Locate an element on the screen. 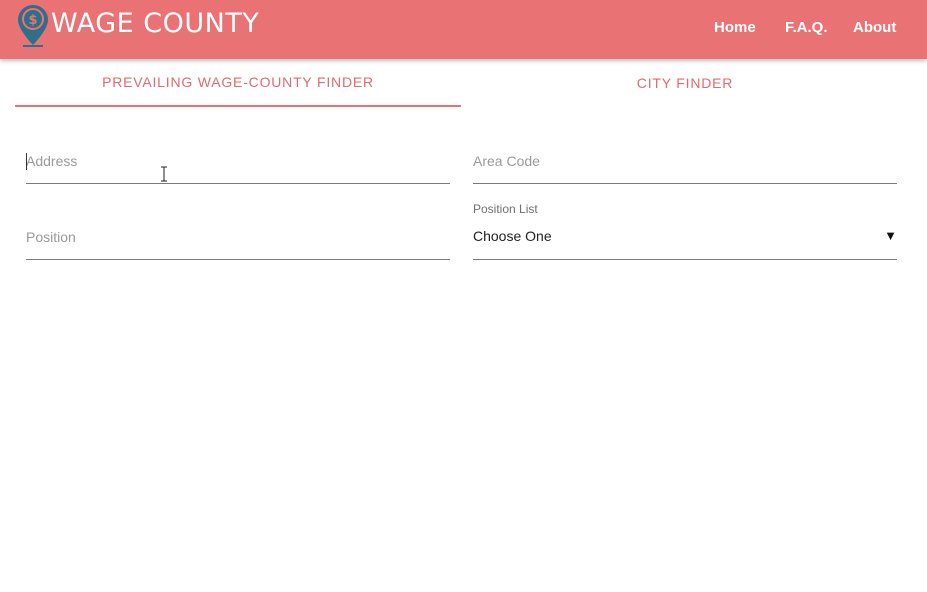 Image resolution: width=927 pixels, height=592 pixels. tab-county-finder-label: PREVAILING WAGE-COUNTY FINDER is located at coordinates (238, 82).